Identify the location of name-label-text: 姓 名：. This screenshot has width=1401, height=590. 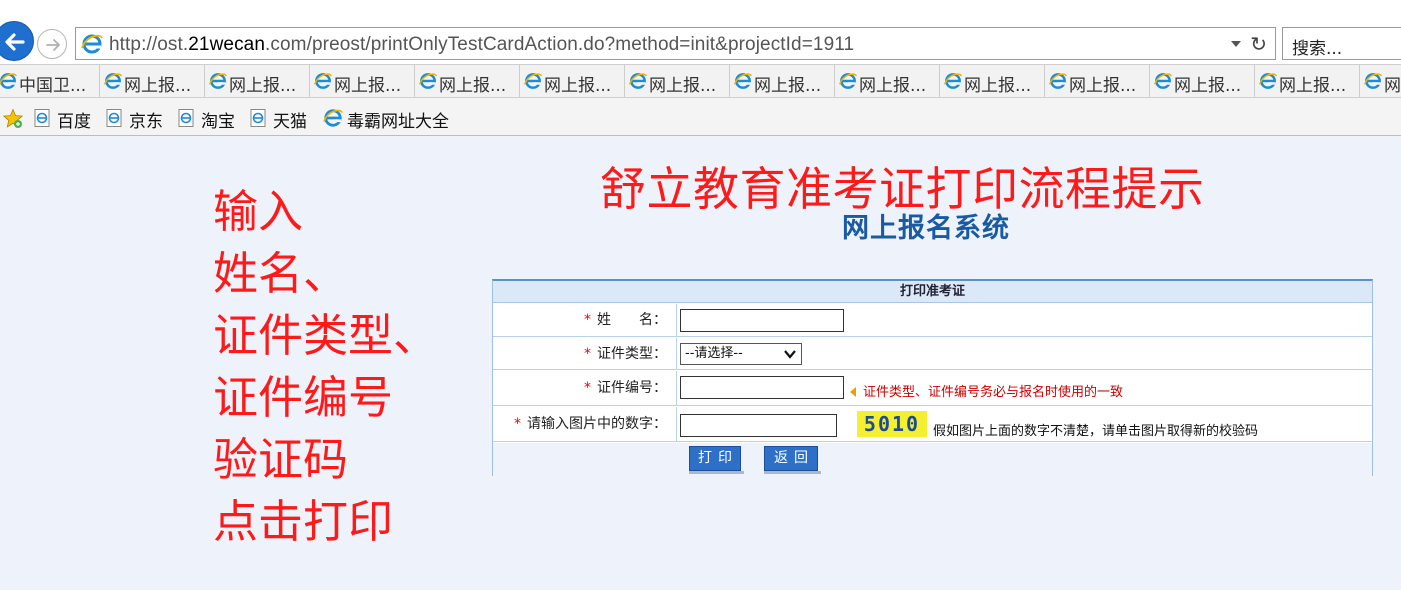
(632, 320).